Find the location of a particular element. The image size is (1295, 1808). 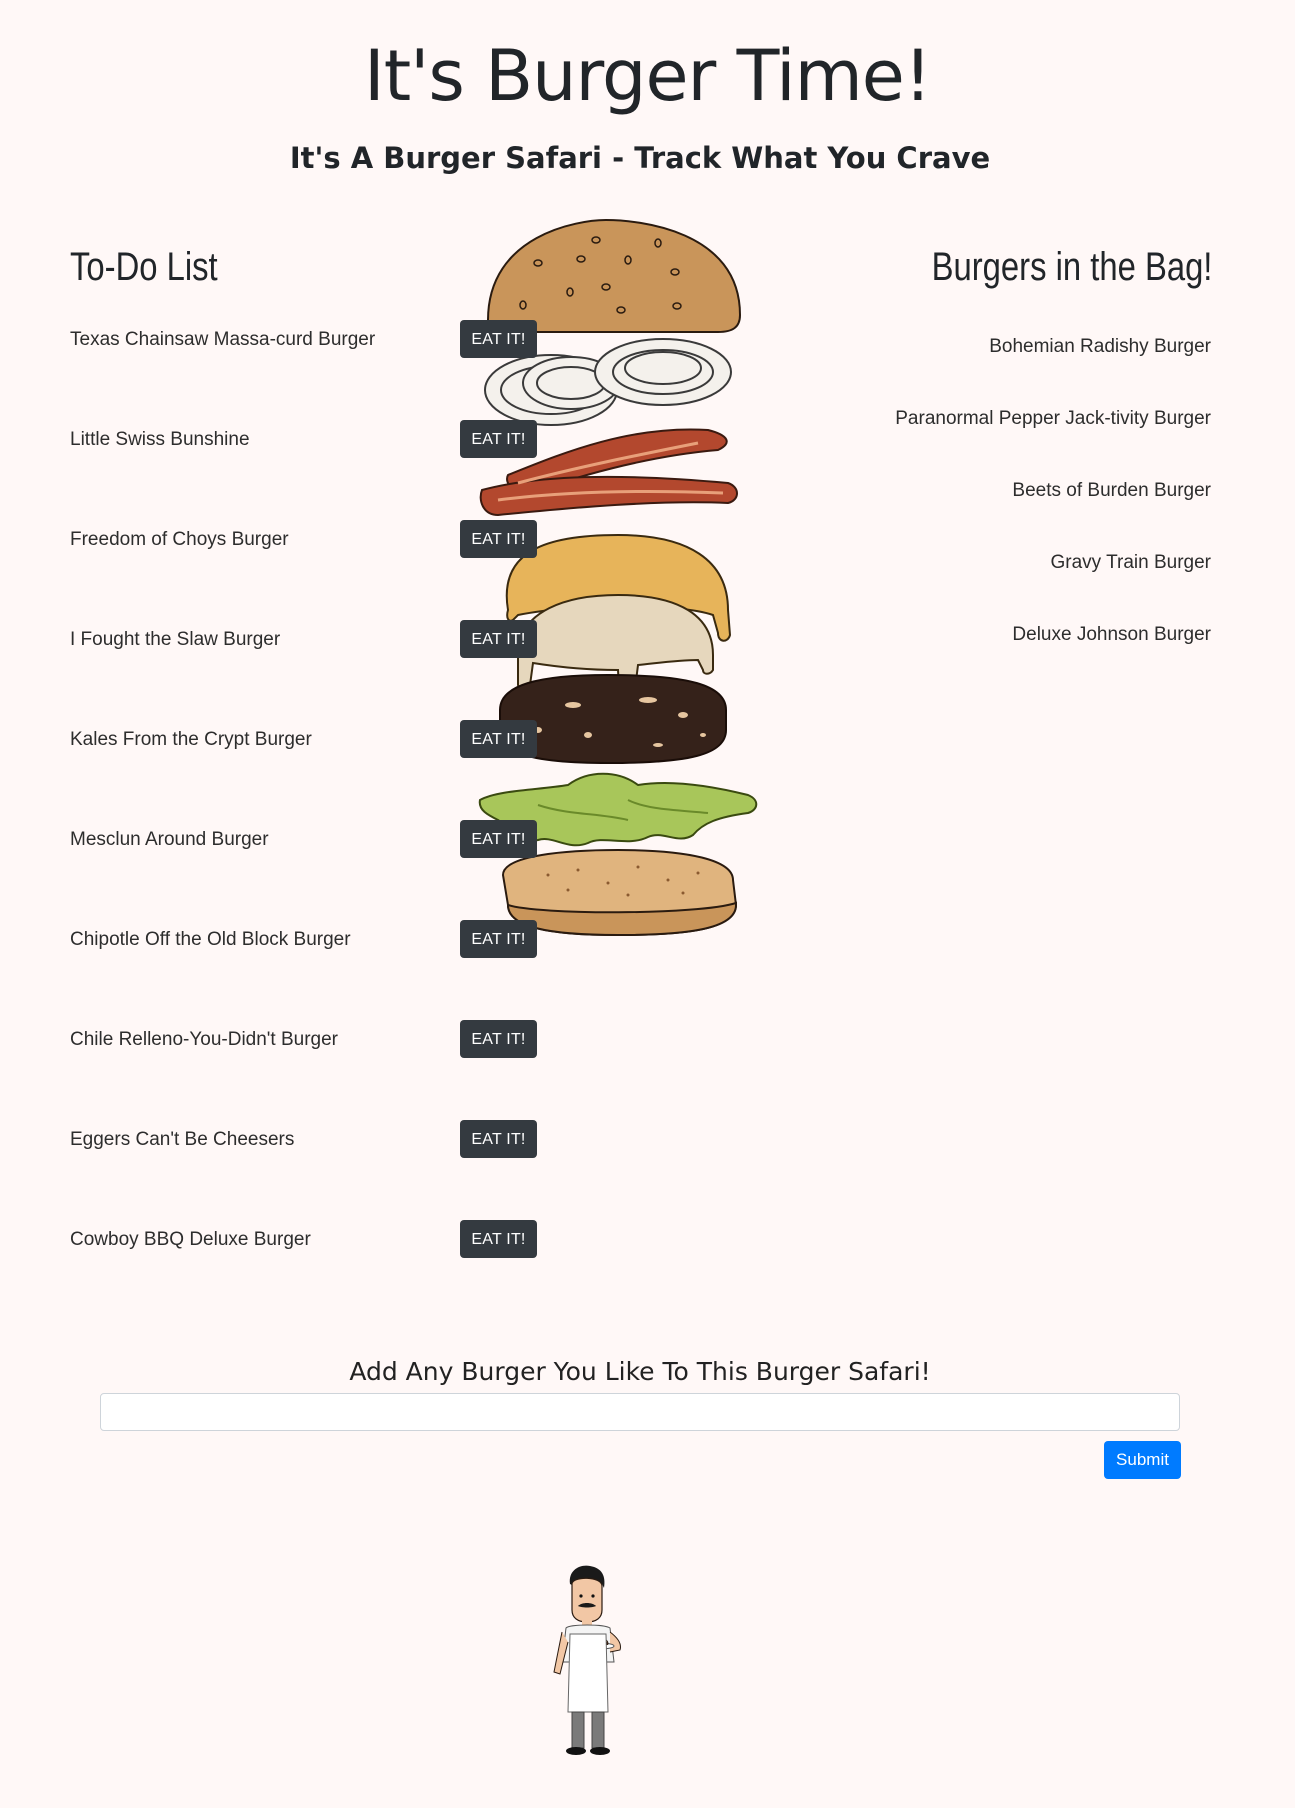

todo-item-1: Texas Chainsaw Massa-curd Burger is located at coordinates (223, 339).